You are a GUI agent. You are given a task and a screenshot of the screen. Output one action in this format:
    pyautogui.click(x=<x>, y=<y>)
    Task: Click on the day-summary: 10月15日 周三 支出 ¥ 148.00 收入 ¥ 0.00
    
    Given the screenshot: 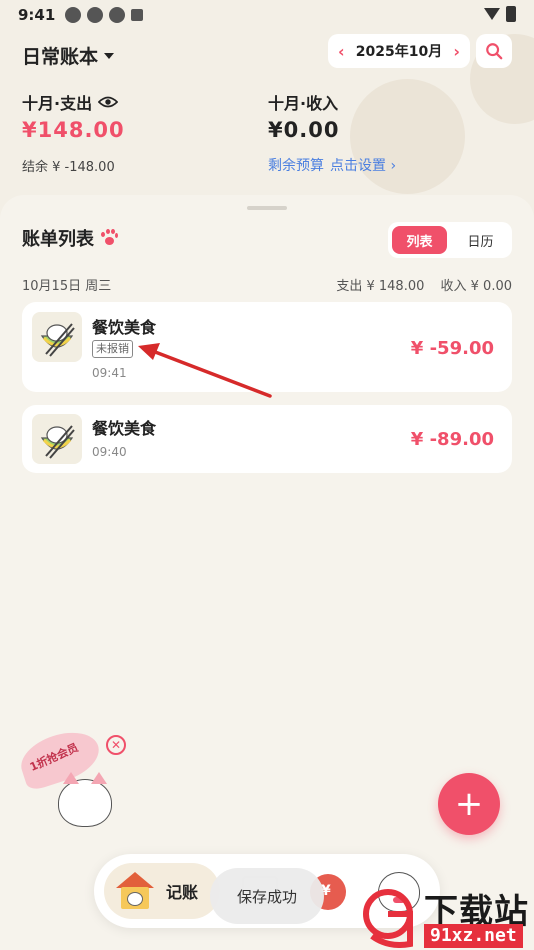 What is the action you would take?
    pyautogui.click(x=267, y=284)
    